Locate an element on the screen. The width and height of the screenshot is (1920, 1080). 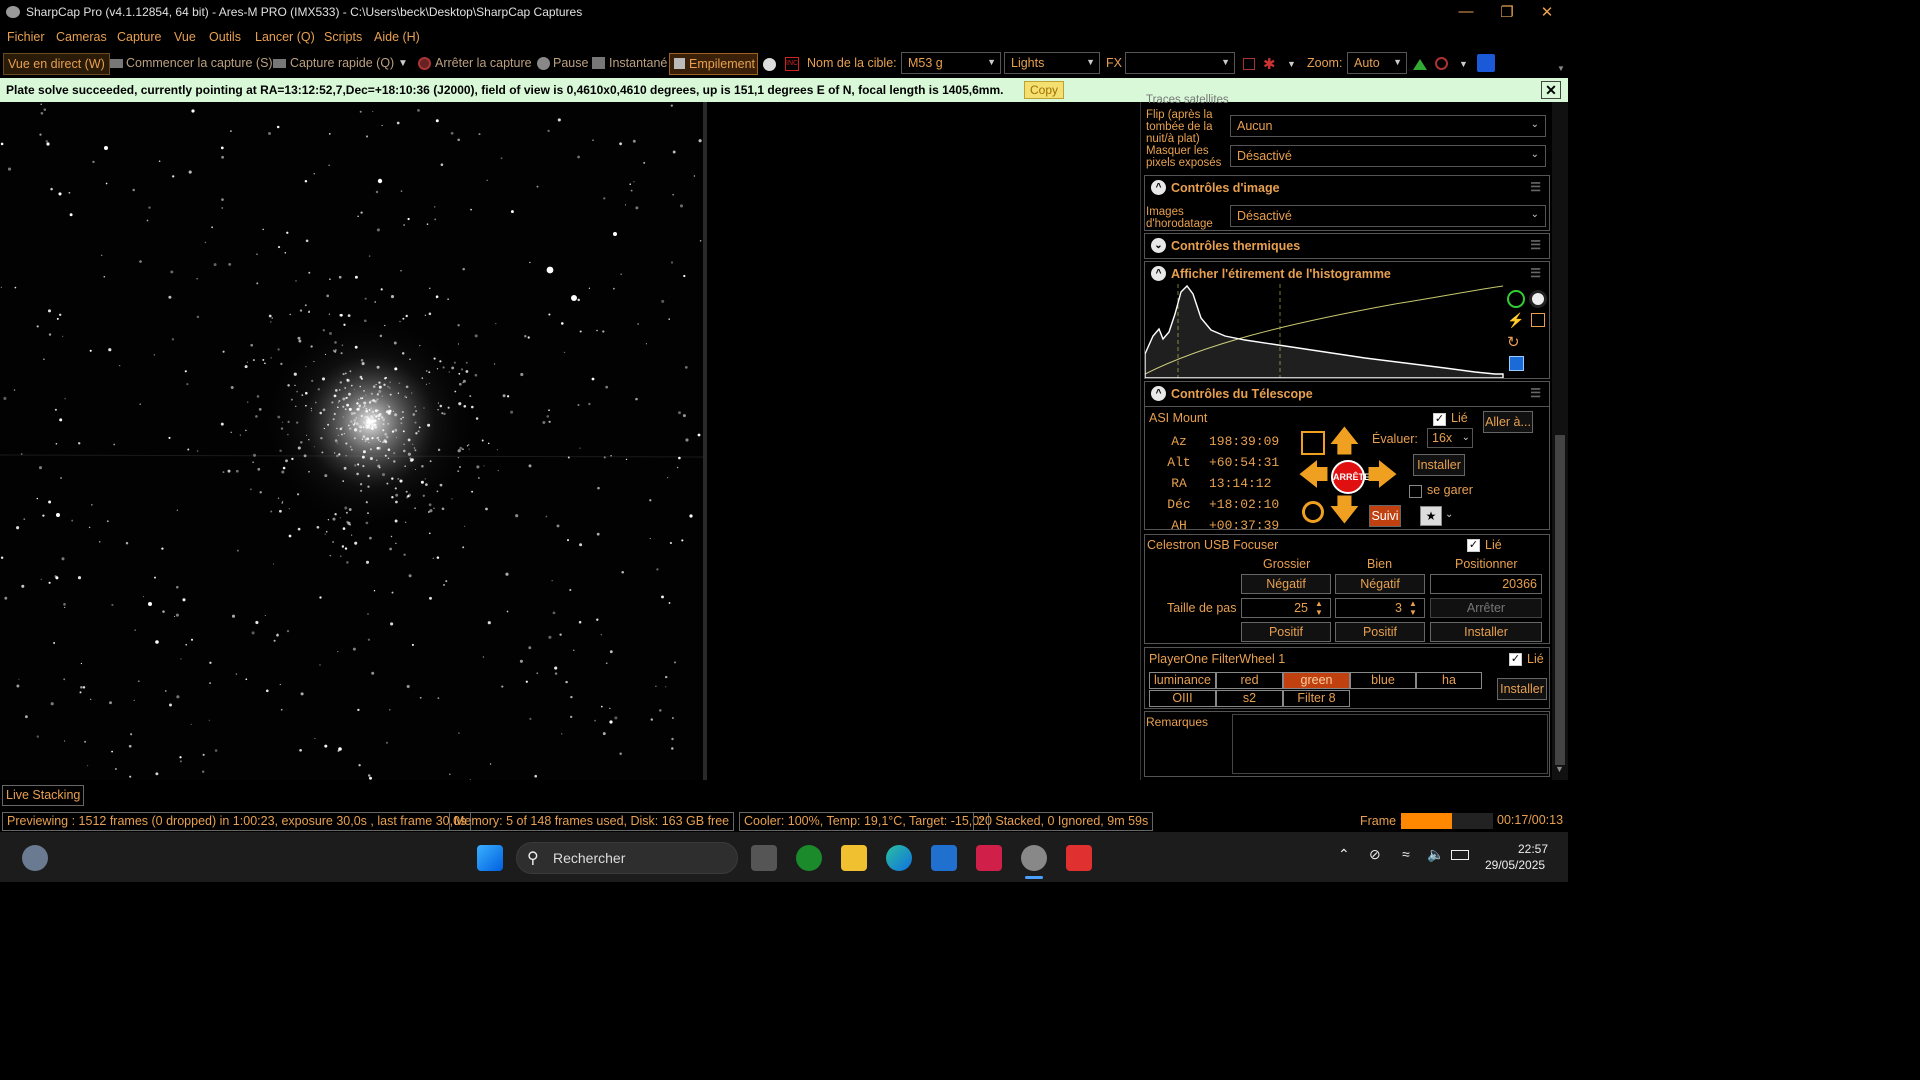
fine-step-spinner-icon: ▲ ▼ is located at coordinates (1413, 608).